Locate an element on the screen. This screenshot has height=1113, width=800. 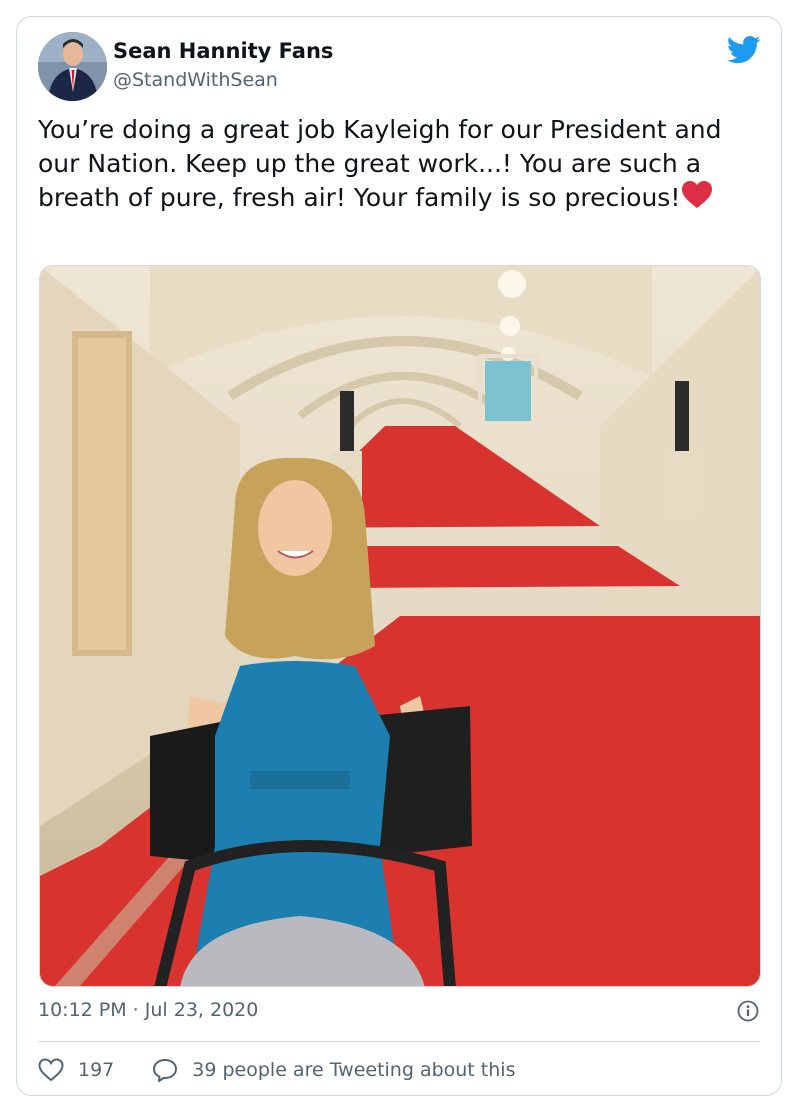
tweet-actions: 197 39 people are Tweeting about this is located at coordinates (276, 1070).